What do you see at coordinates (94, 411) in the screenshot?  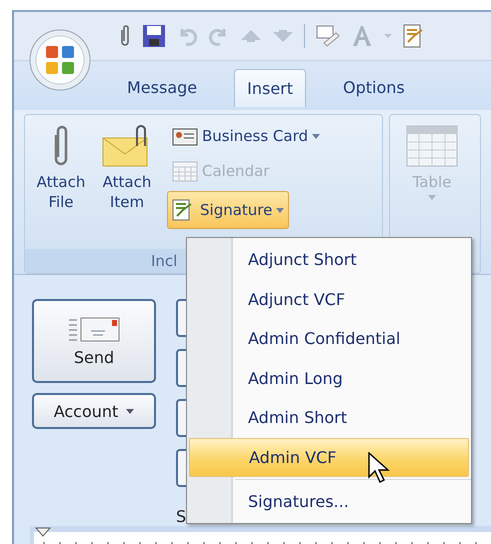 I see `account-button: Account` at bounding box center [94, 411].